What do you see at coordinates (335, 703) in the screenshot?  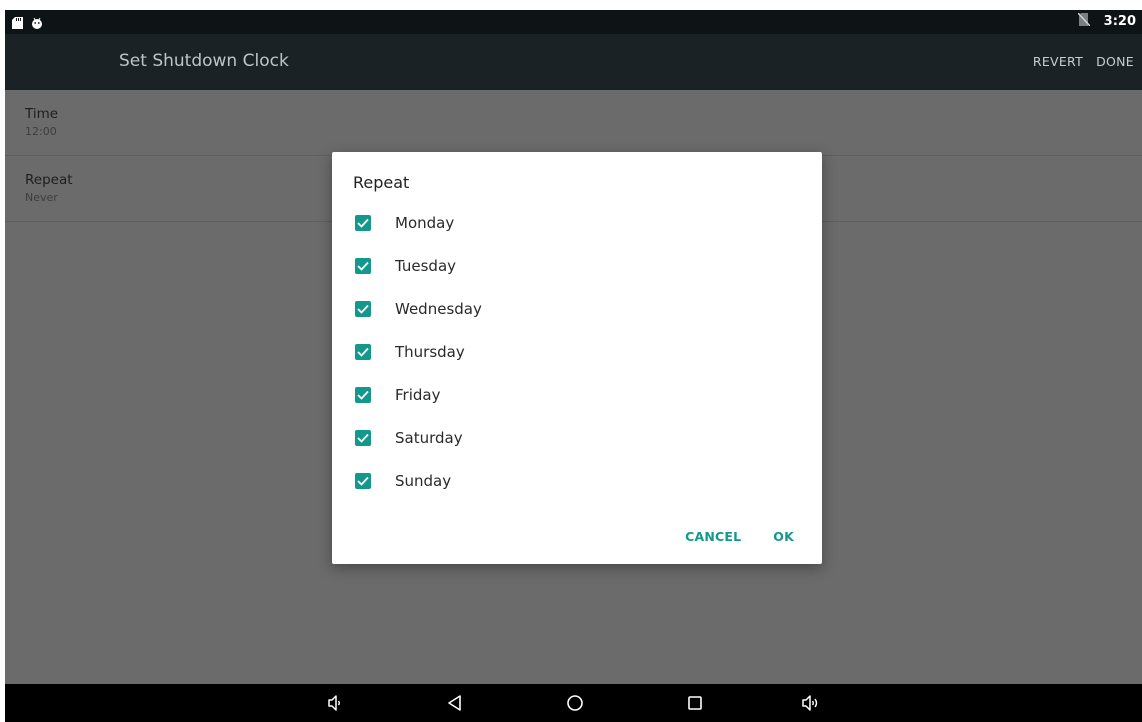 I see `volume-down-icon` at bounding box center [335, 703].